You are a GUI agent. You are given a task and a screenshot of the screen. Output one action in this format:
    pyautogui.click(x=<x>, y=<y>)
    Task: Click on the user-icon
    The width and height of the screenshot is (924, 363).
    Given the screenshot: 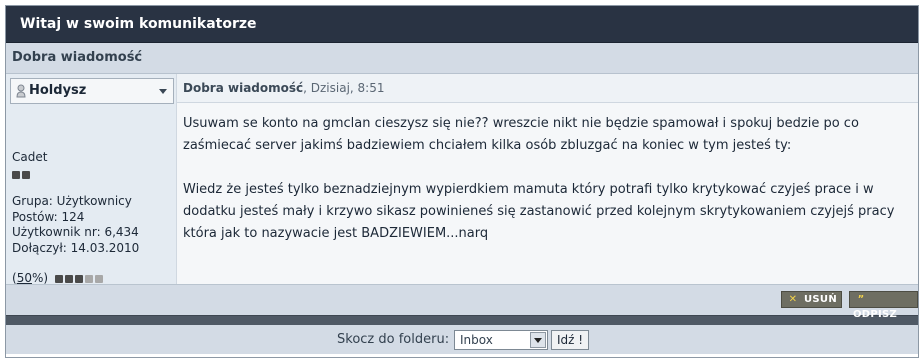 What is the action you would take?
    pyautogui.click(x=21, y=91)
    